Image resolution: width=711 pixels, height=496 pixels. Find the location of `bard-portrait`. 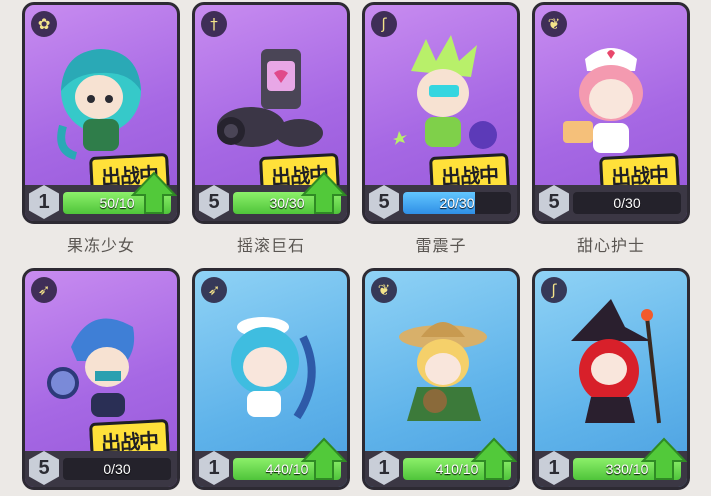

bard-portrait is located at coordinates (443, 371).